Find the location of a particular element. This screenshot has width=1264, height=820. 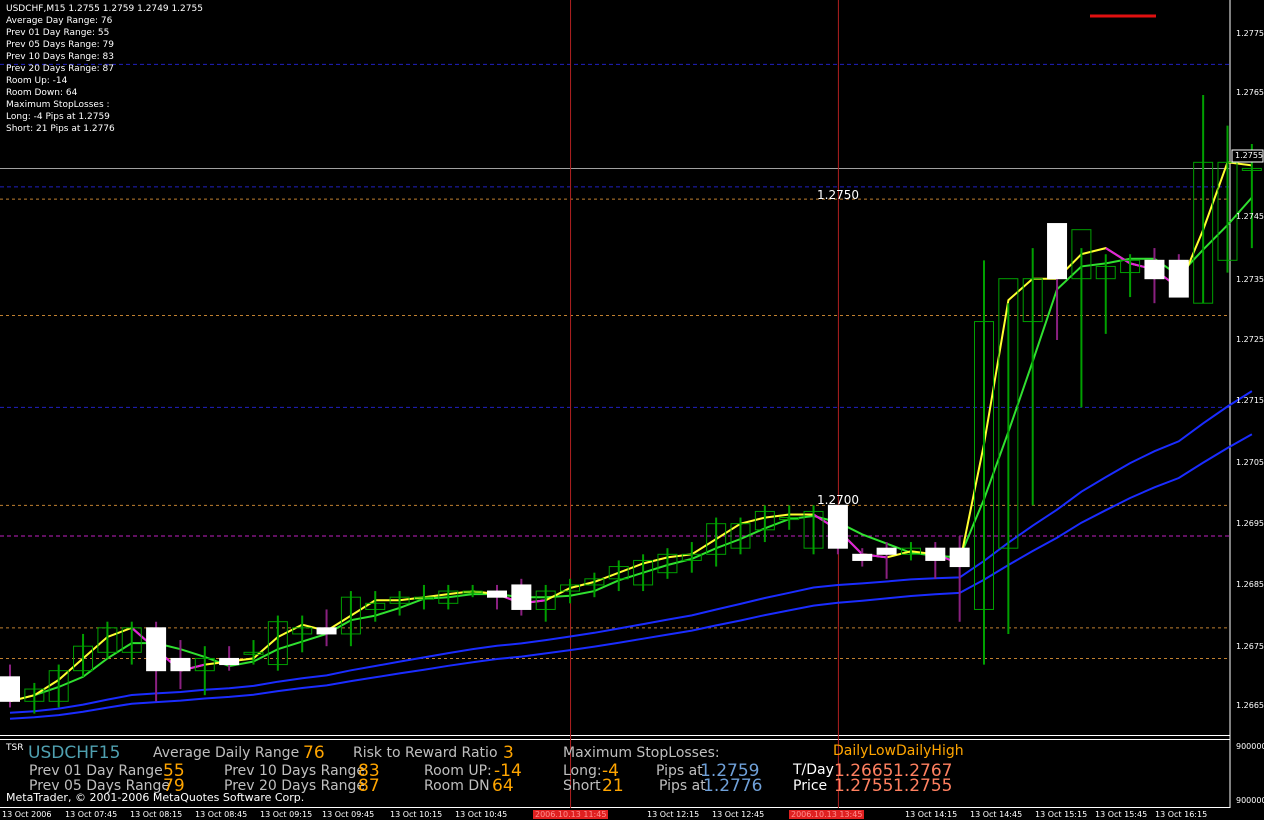

time-tick-label: 13 Oct 08:45 is located at coordinates (221, 814).